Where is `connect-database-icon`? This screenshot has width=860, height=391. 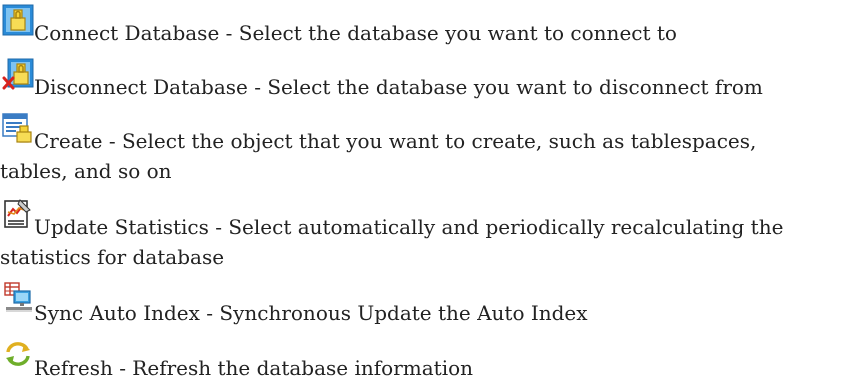
connect-database-icon is located at coordinates (18, 20).